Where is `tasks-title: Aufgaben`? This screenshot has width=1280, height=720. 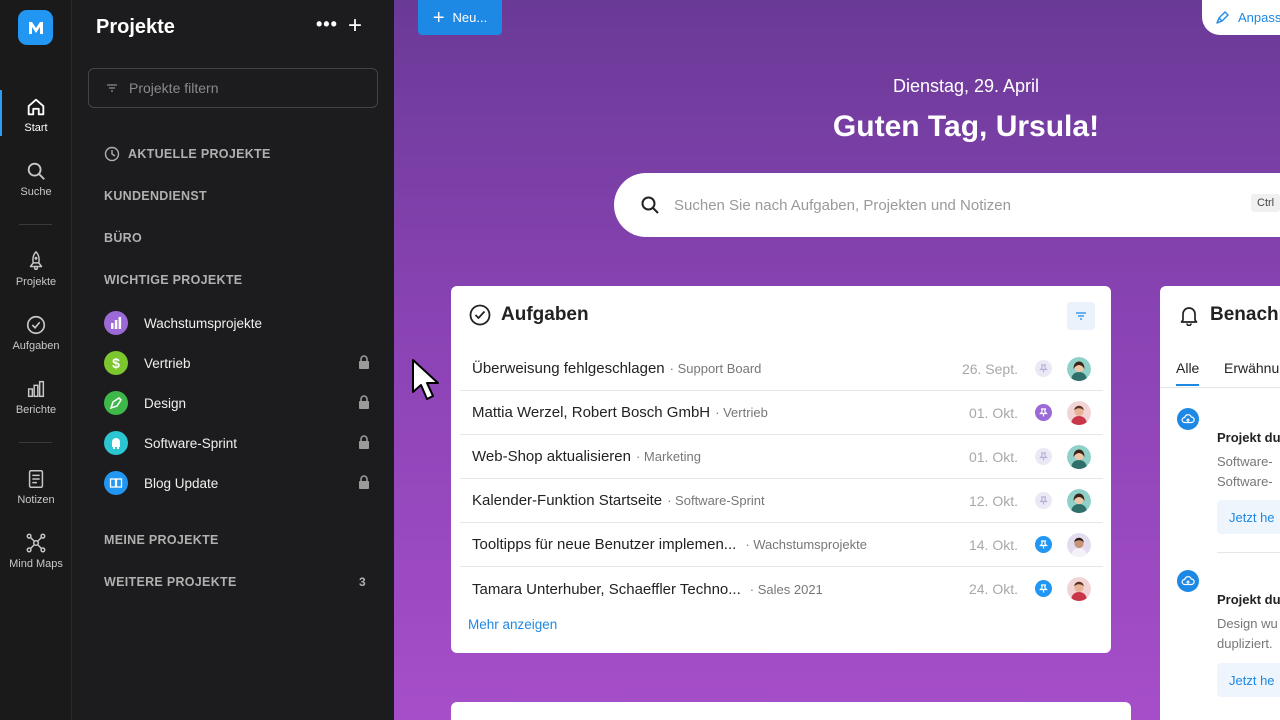
tasks-title: Aufgaben is located at coordinates (545, 314).